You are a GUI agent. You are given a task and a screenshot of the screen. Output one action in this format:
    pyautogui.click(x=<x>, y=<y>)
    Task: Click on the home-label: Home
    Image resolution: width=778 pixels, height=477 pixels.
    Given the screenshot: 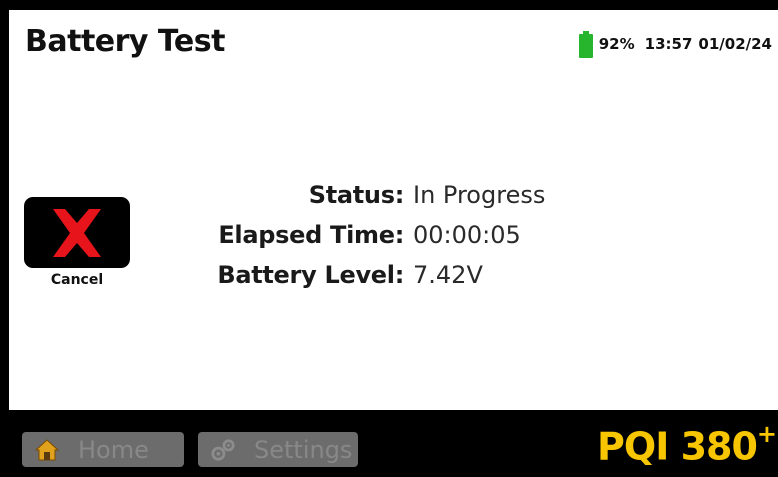 What is the action you would take?
    pyautogui.click(x=113, y=449)
    